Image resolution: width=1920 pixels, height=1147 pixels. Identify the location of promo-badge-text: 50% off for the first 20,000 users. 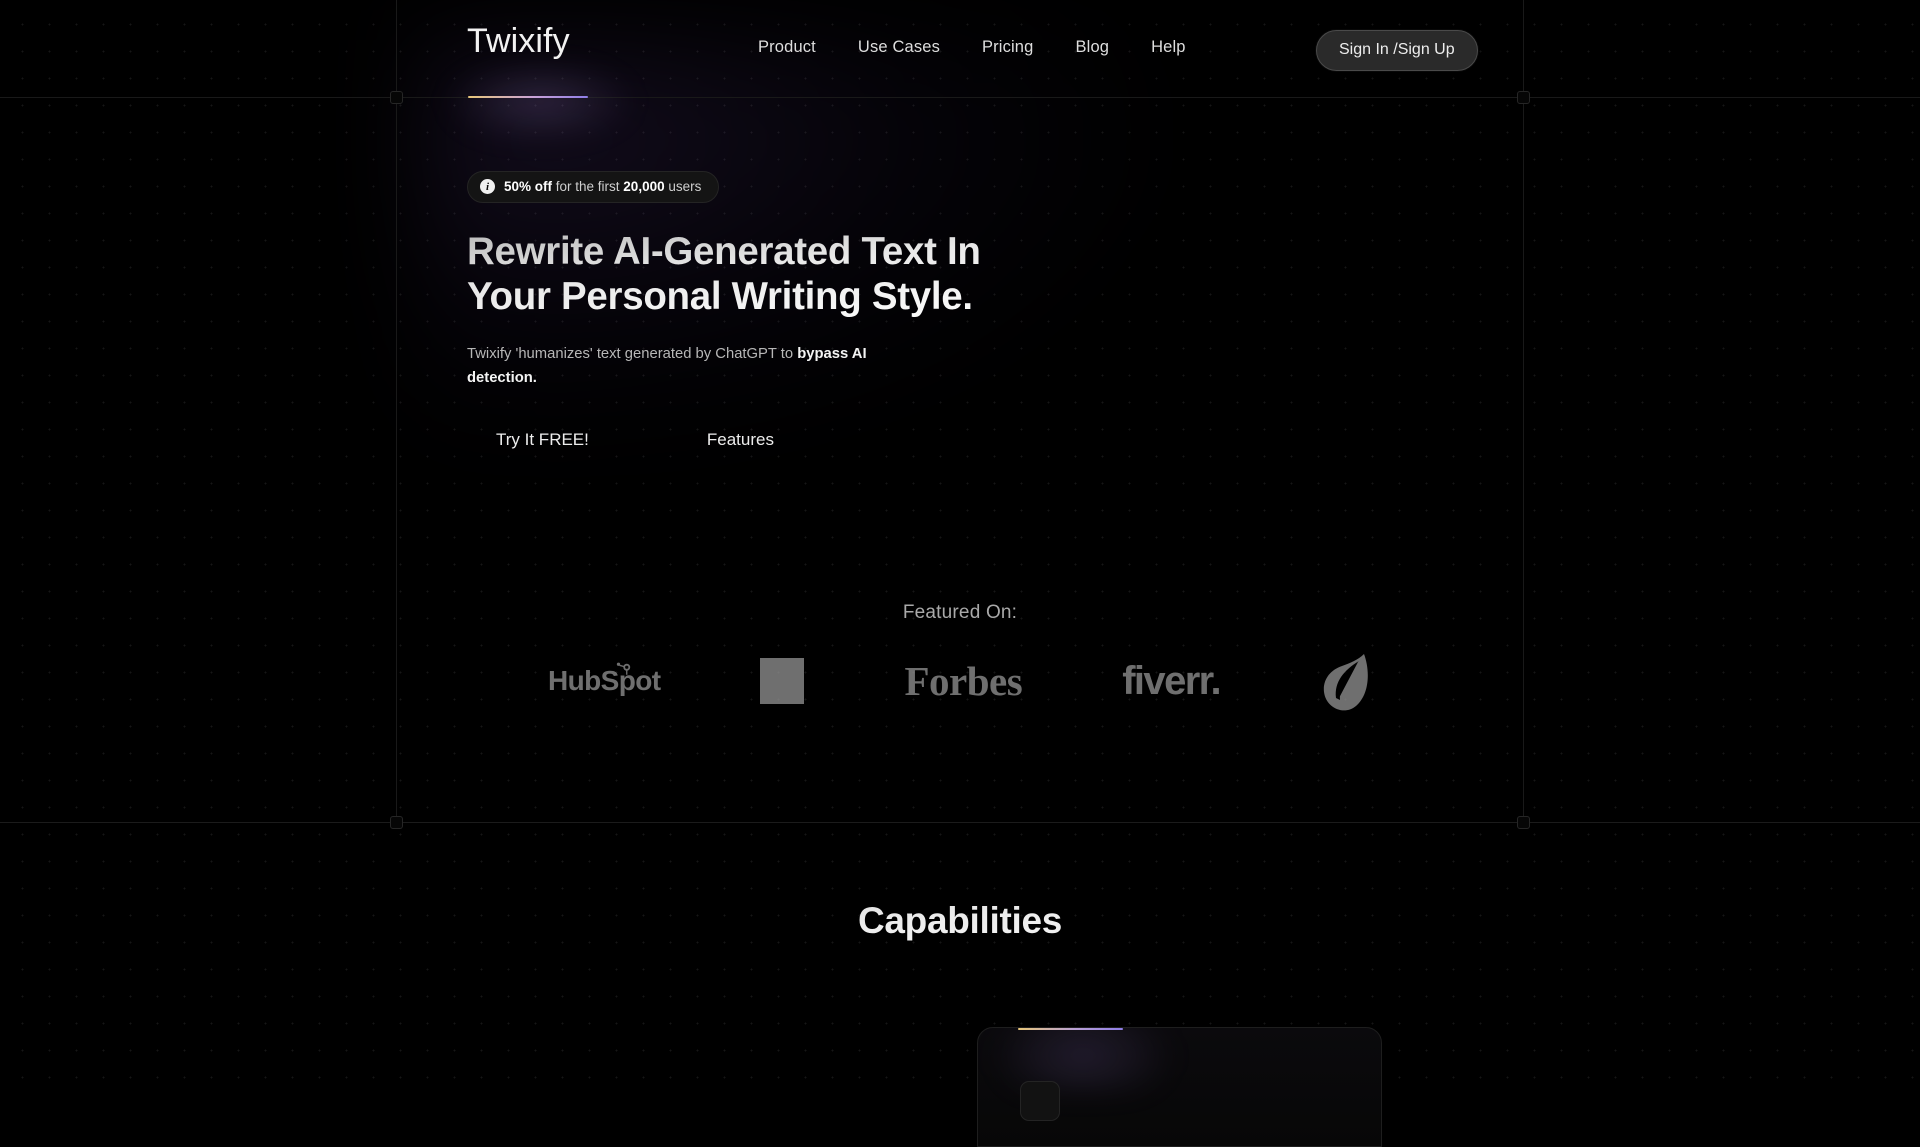
(602, 186).